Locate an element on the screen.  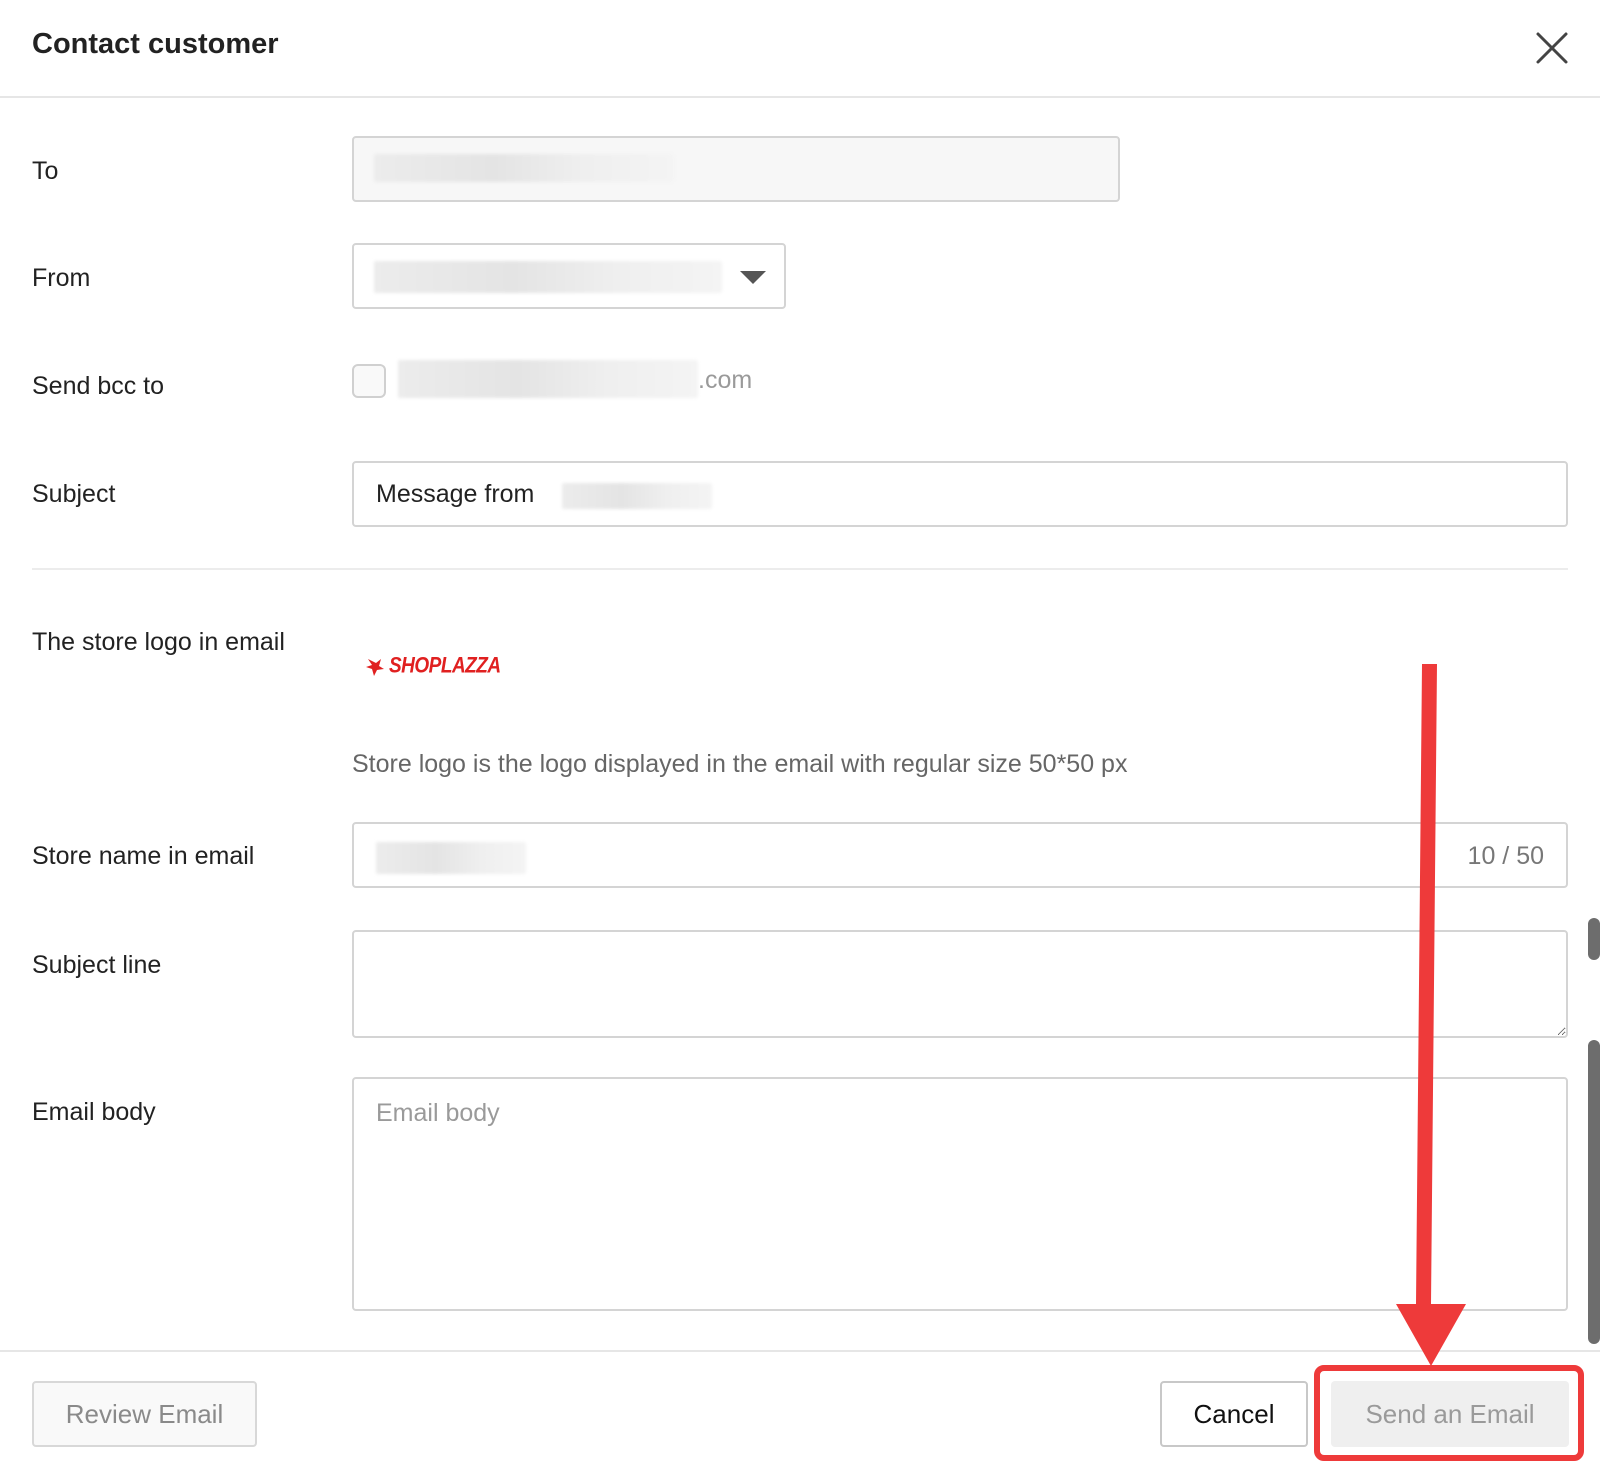
from-select is located at coordinates (569, 276).